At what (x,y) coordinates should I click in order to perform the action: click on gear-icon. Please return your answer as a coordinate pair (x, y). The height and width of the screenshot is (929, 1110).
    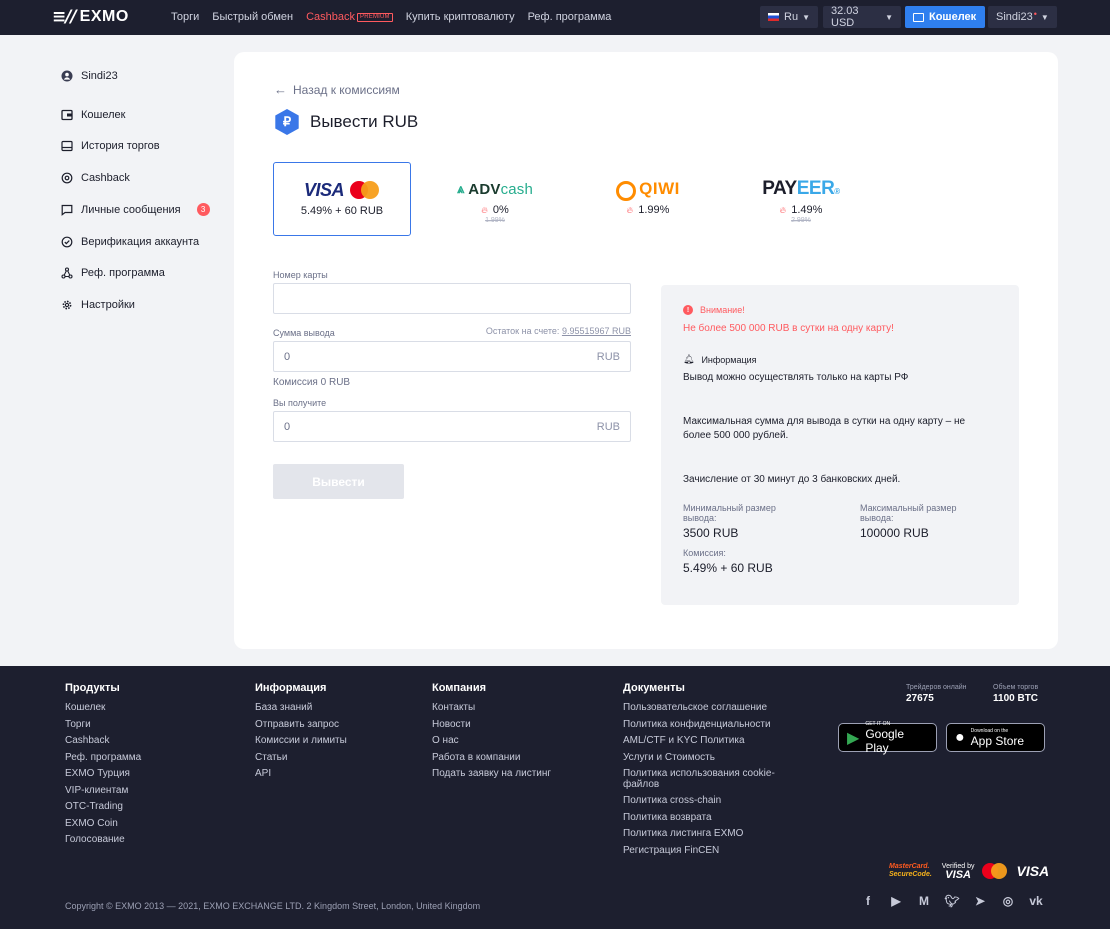
    Looking at the image, I should click on (66, 305).